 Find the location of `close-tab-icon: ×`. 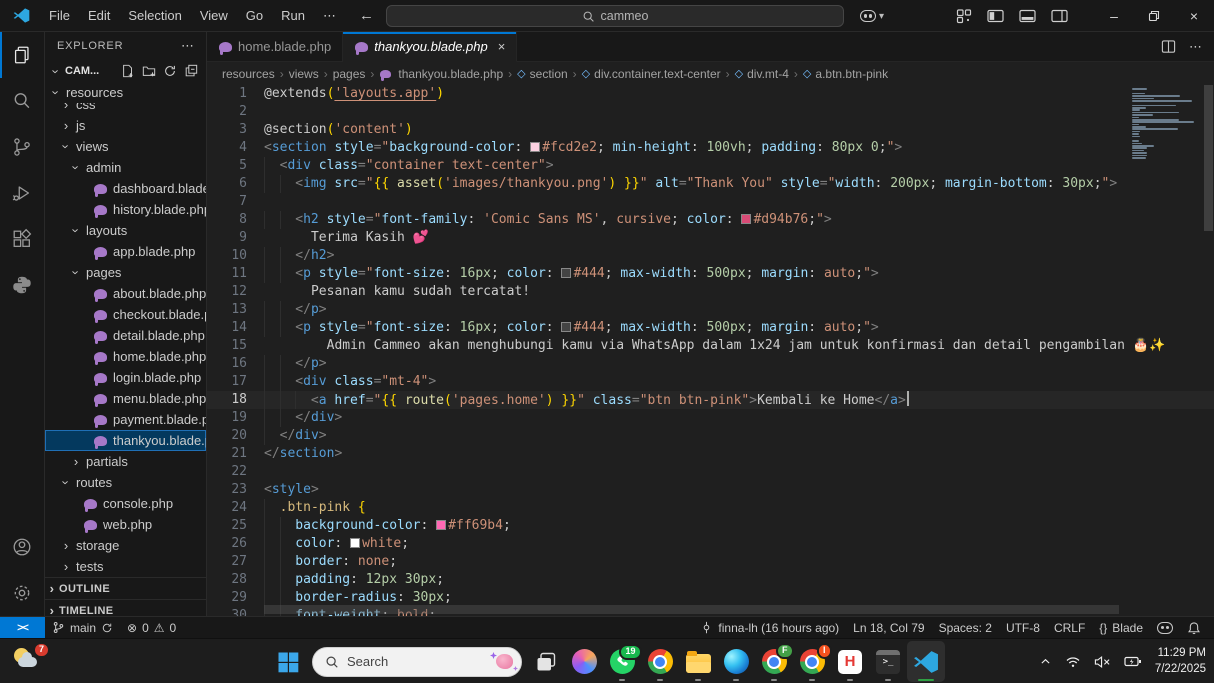

close-tab-icon: × is located at coordinates (502, 46).